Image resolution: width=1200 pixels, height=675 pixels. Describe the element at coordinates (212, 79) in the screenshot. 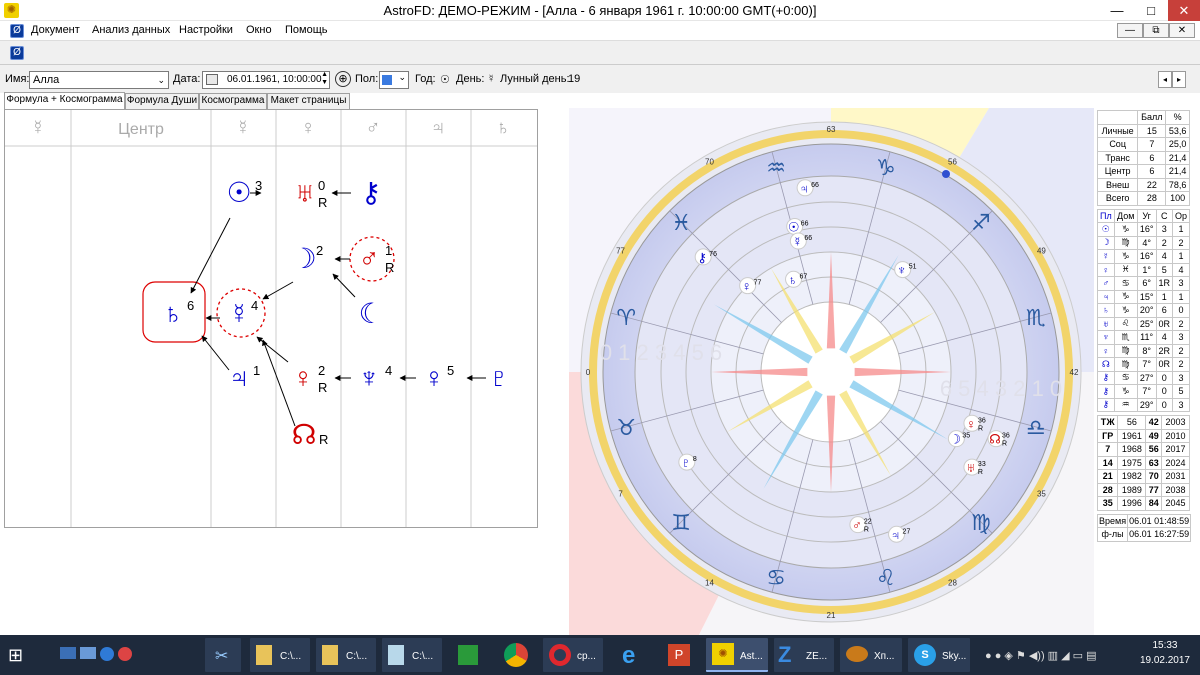

I see `calendar-icon` at that location.